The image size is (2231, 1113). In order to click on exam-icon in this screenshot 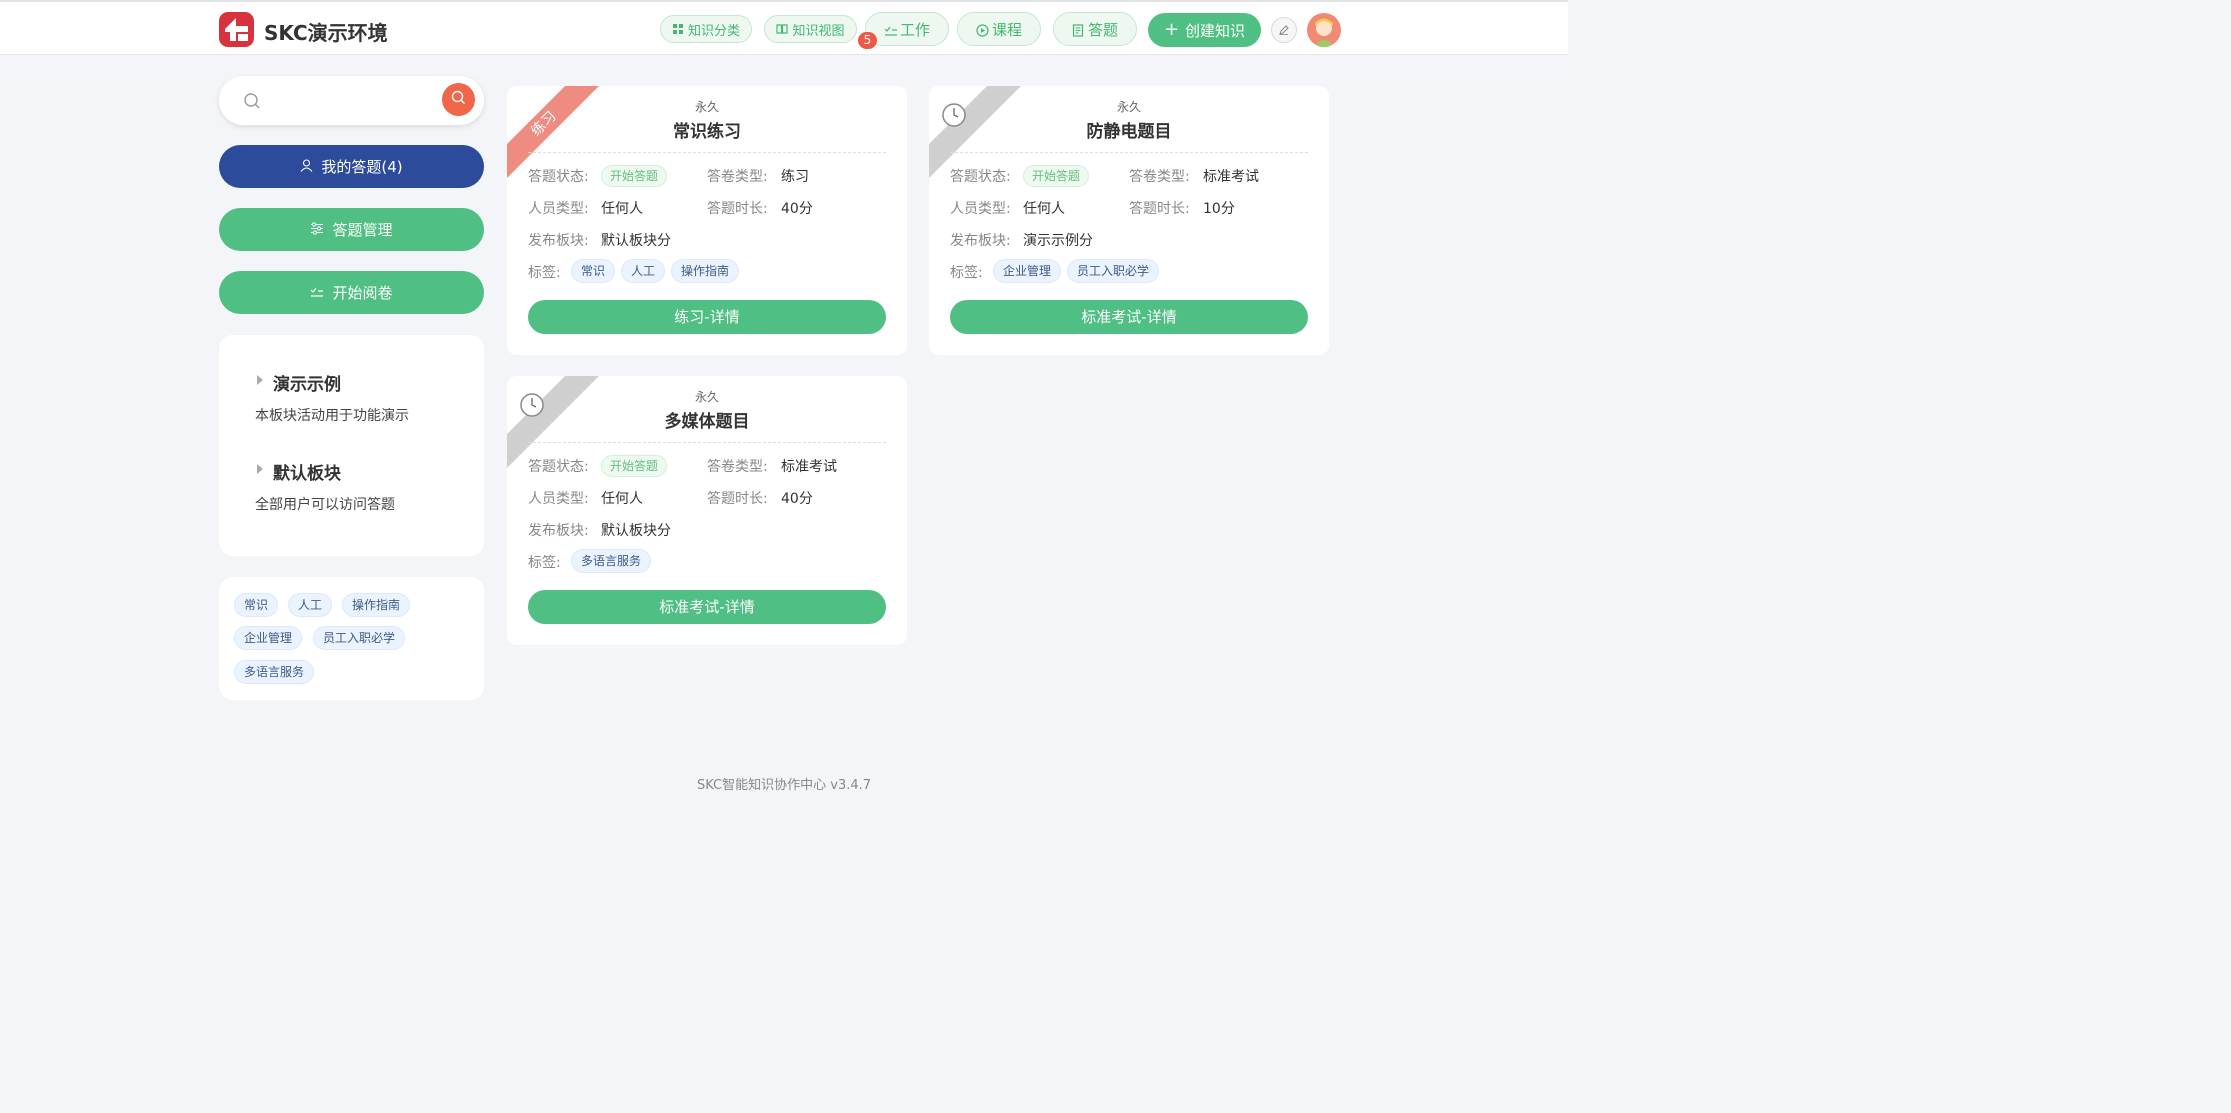, I will do `click(1078, 30)`.